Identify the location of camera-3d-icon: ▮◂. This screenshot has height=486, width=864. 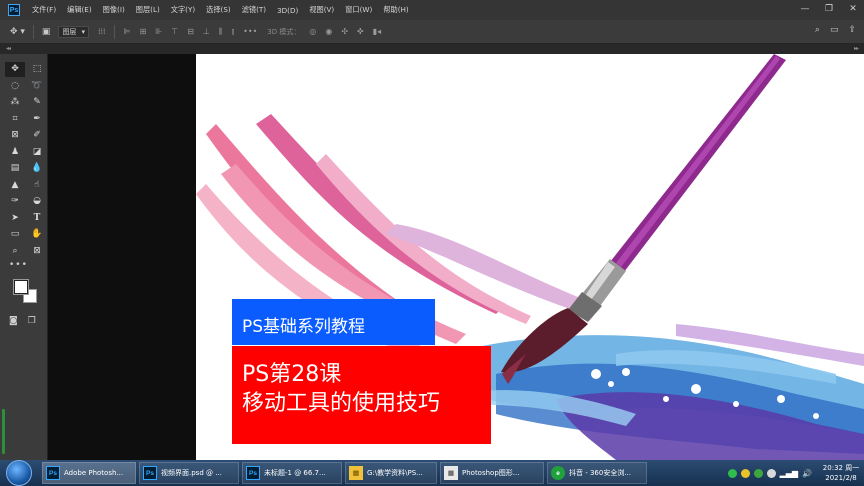
(377, 31).